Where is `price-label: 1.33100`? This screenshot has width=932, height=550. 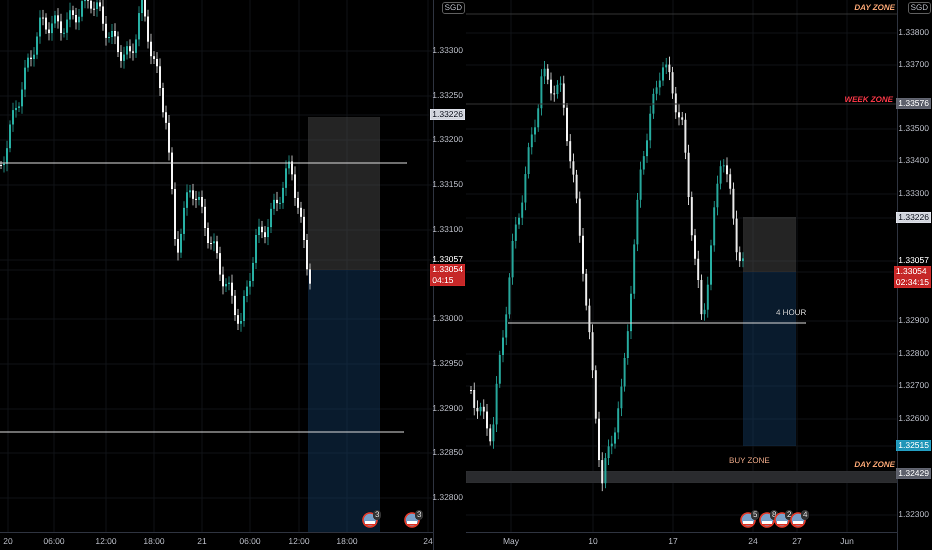 price-label: 1.33100 is located at coordinates (447, 229).